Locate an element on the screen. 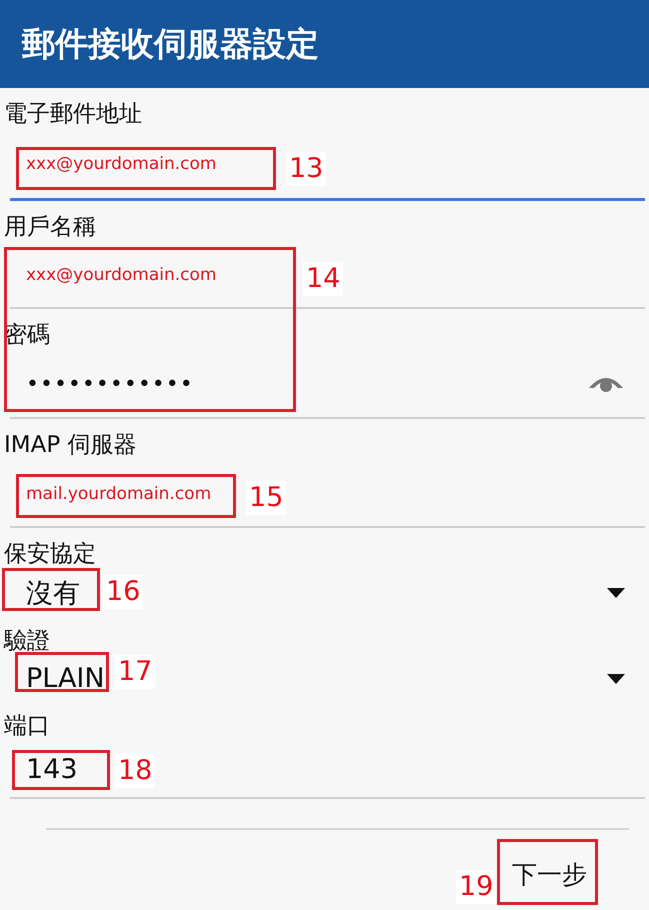 This screenshot has width=649, height=910. input-field: 143 is located at coordinates (52, 769).